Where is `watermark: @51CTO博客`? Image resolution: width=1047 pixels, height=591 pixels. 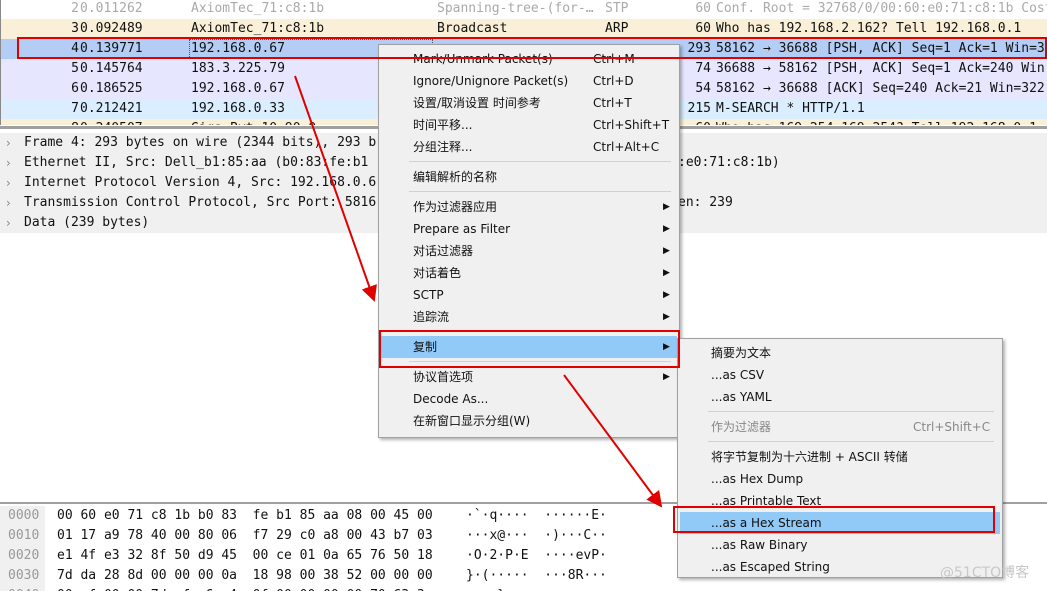
watermark: @51CTO博客 is located at coordinates (985, 573).